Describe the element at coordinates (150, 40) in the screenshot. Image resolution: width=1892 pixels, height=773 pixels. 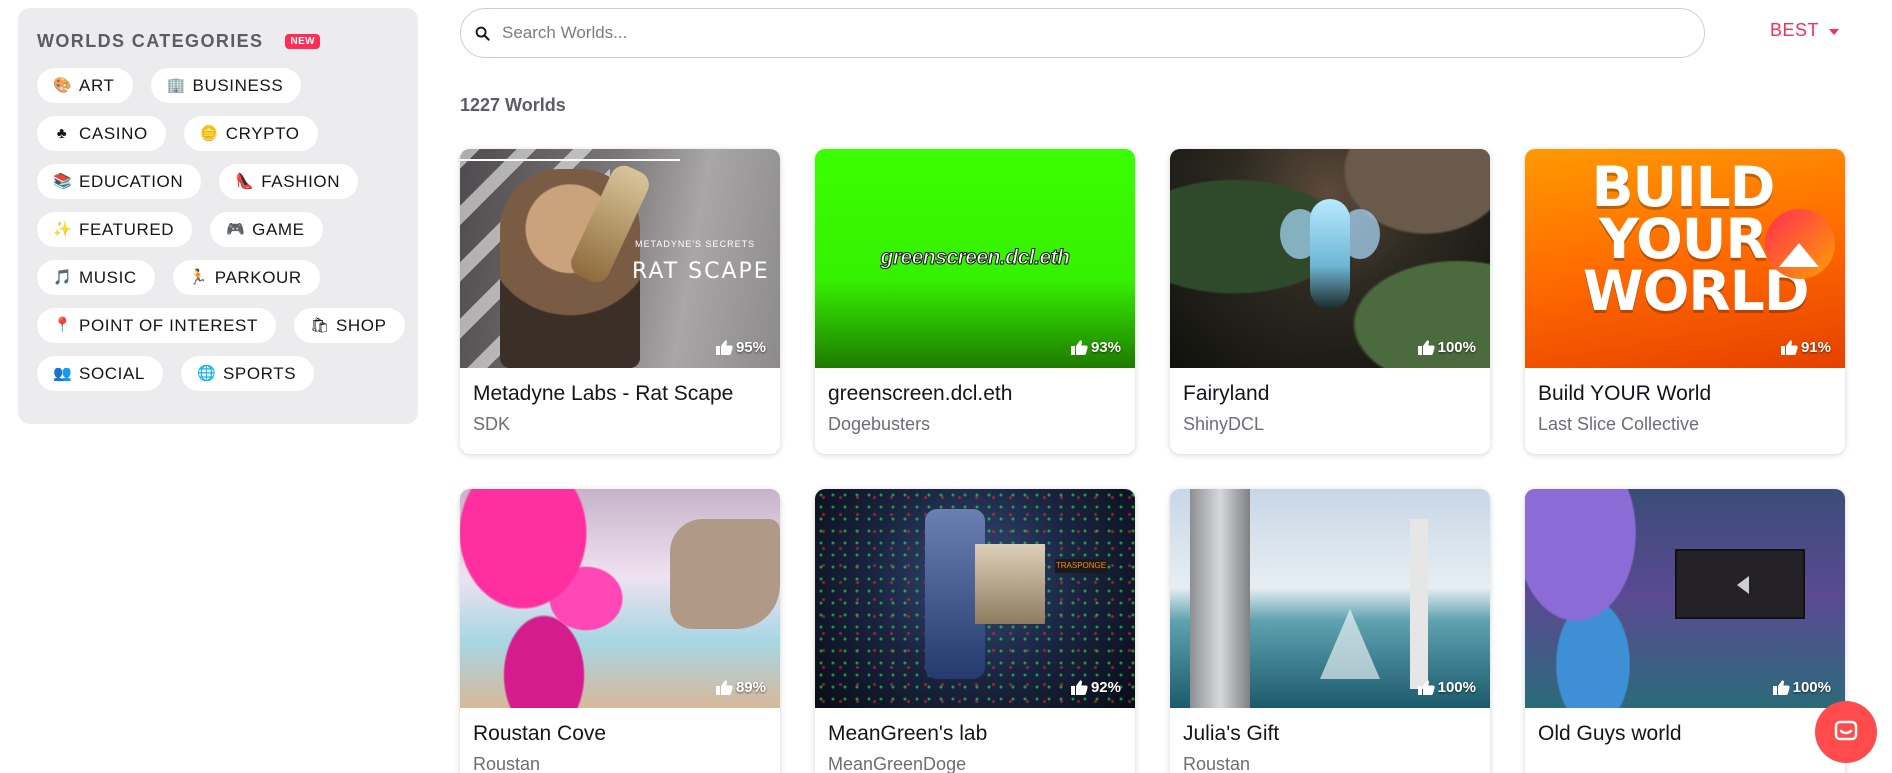
I see `sidebar-title: WORLDS CATEGORIES` at that location.